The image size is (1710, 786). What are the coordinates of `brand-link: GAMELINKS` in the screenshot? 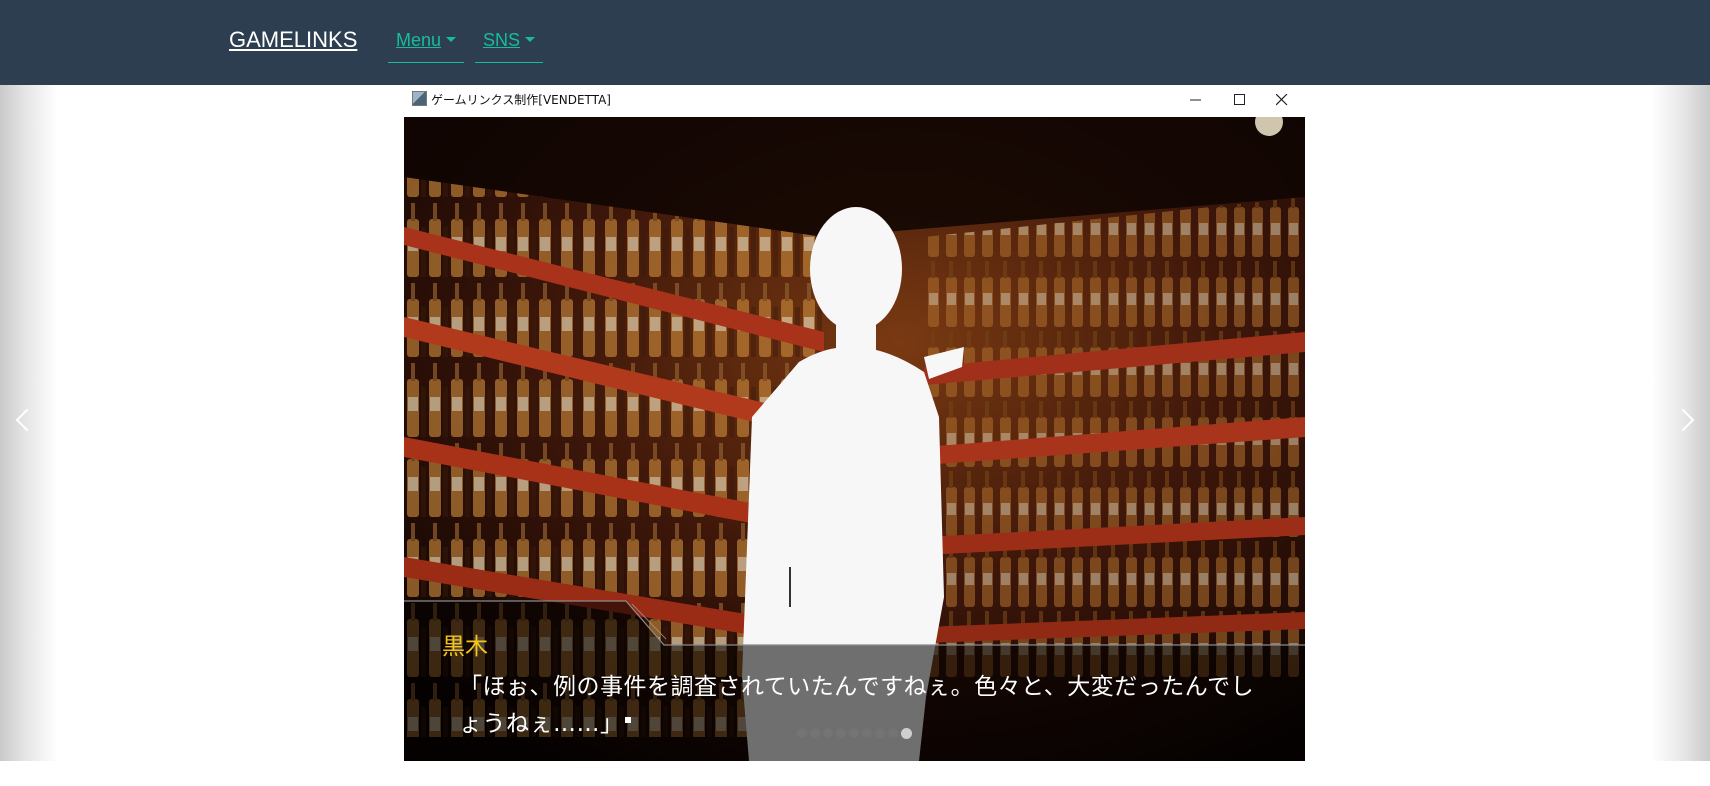 It's located at (293, 40).